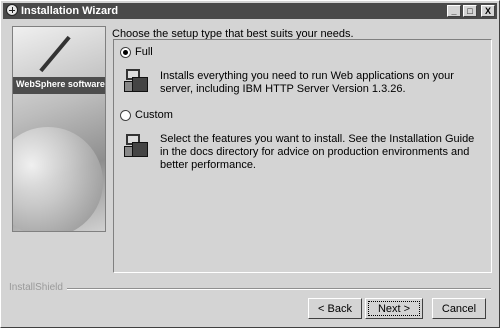 The height and width of the screenshot is (328, 500). I want to click on maximize-button: □, so click(470, 11).